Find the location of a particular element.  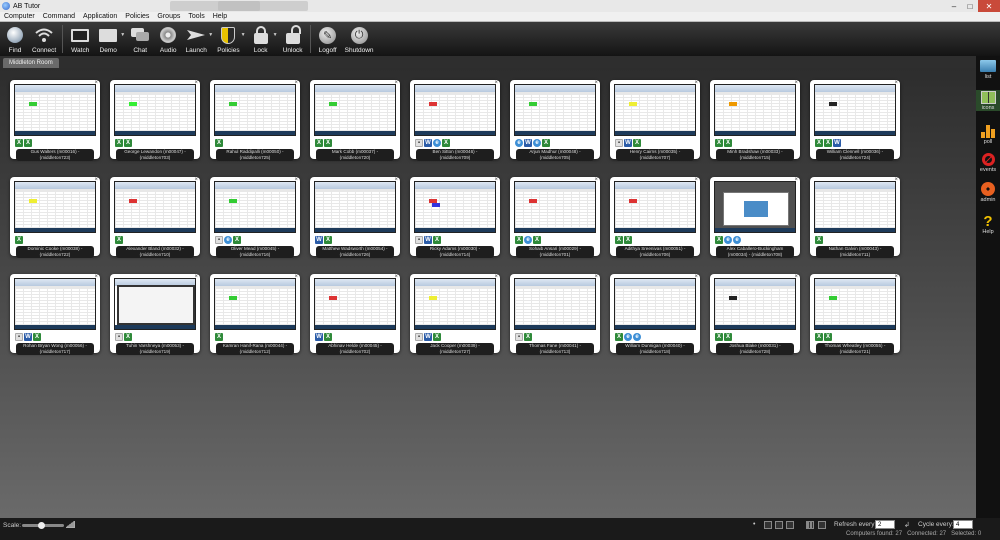

sidebar-item-poll: poll is located at coordinates (988, 134).